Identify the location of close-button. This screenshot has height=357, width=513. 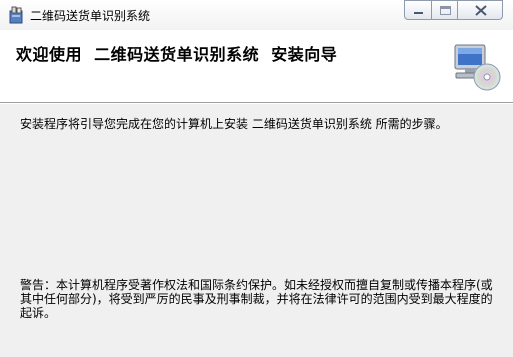
(480, 10).